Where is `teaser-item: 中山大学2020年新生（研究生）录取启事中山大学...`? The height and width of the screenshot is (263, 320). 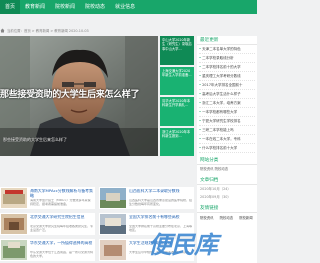 teaser-item: 中山大学2020年新生（研究生）录取启事中山大学... is located at coordinates (177, 50).